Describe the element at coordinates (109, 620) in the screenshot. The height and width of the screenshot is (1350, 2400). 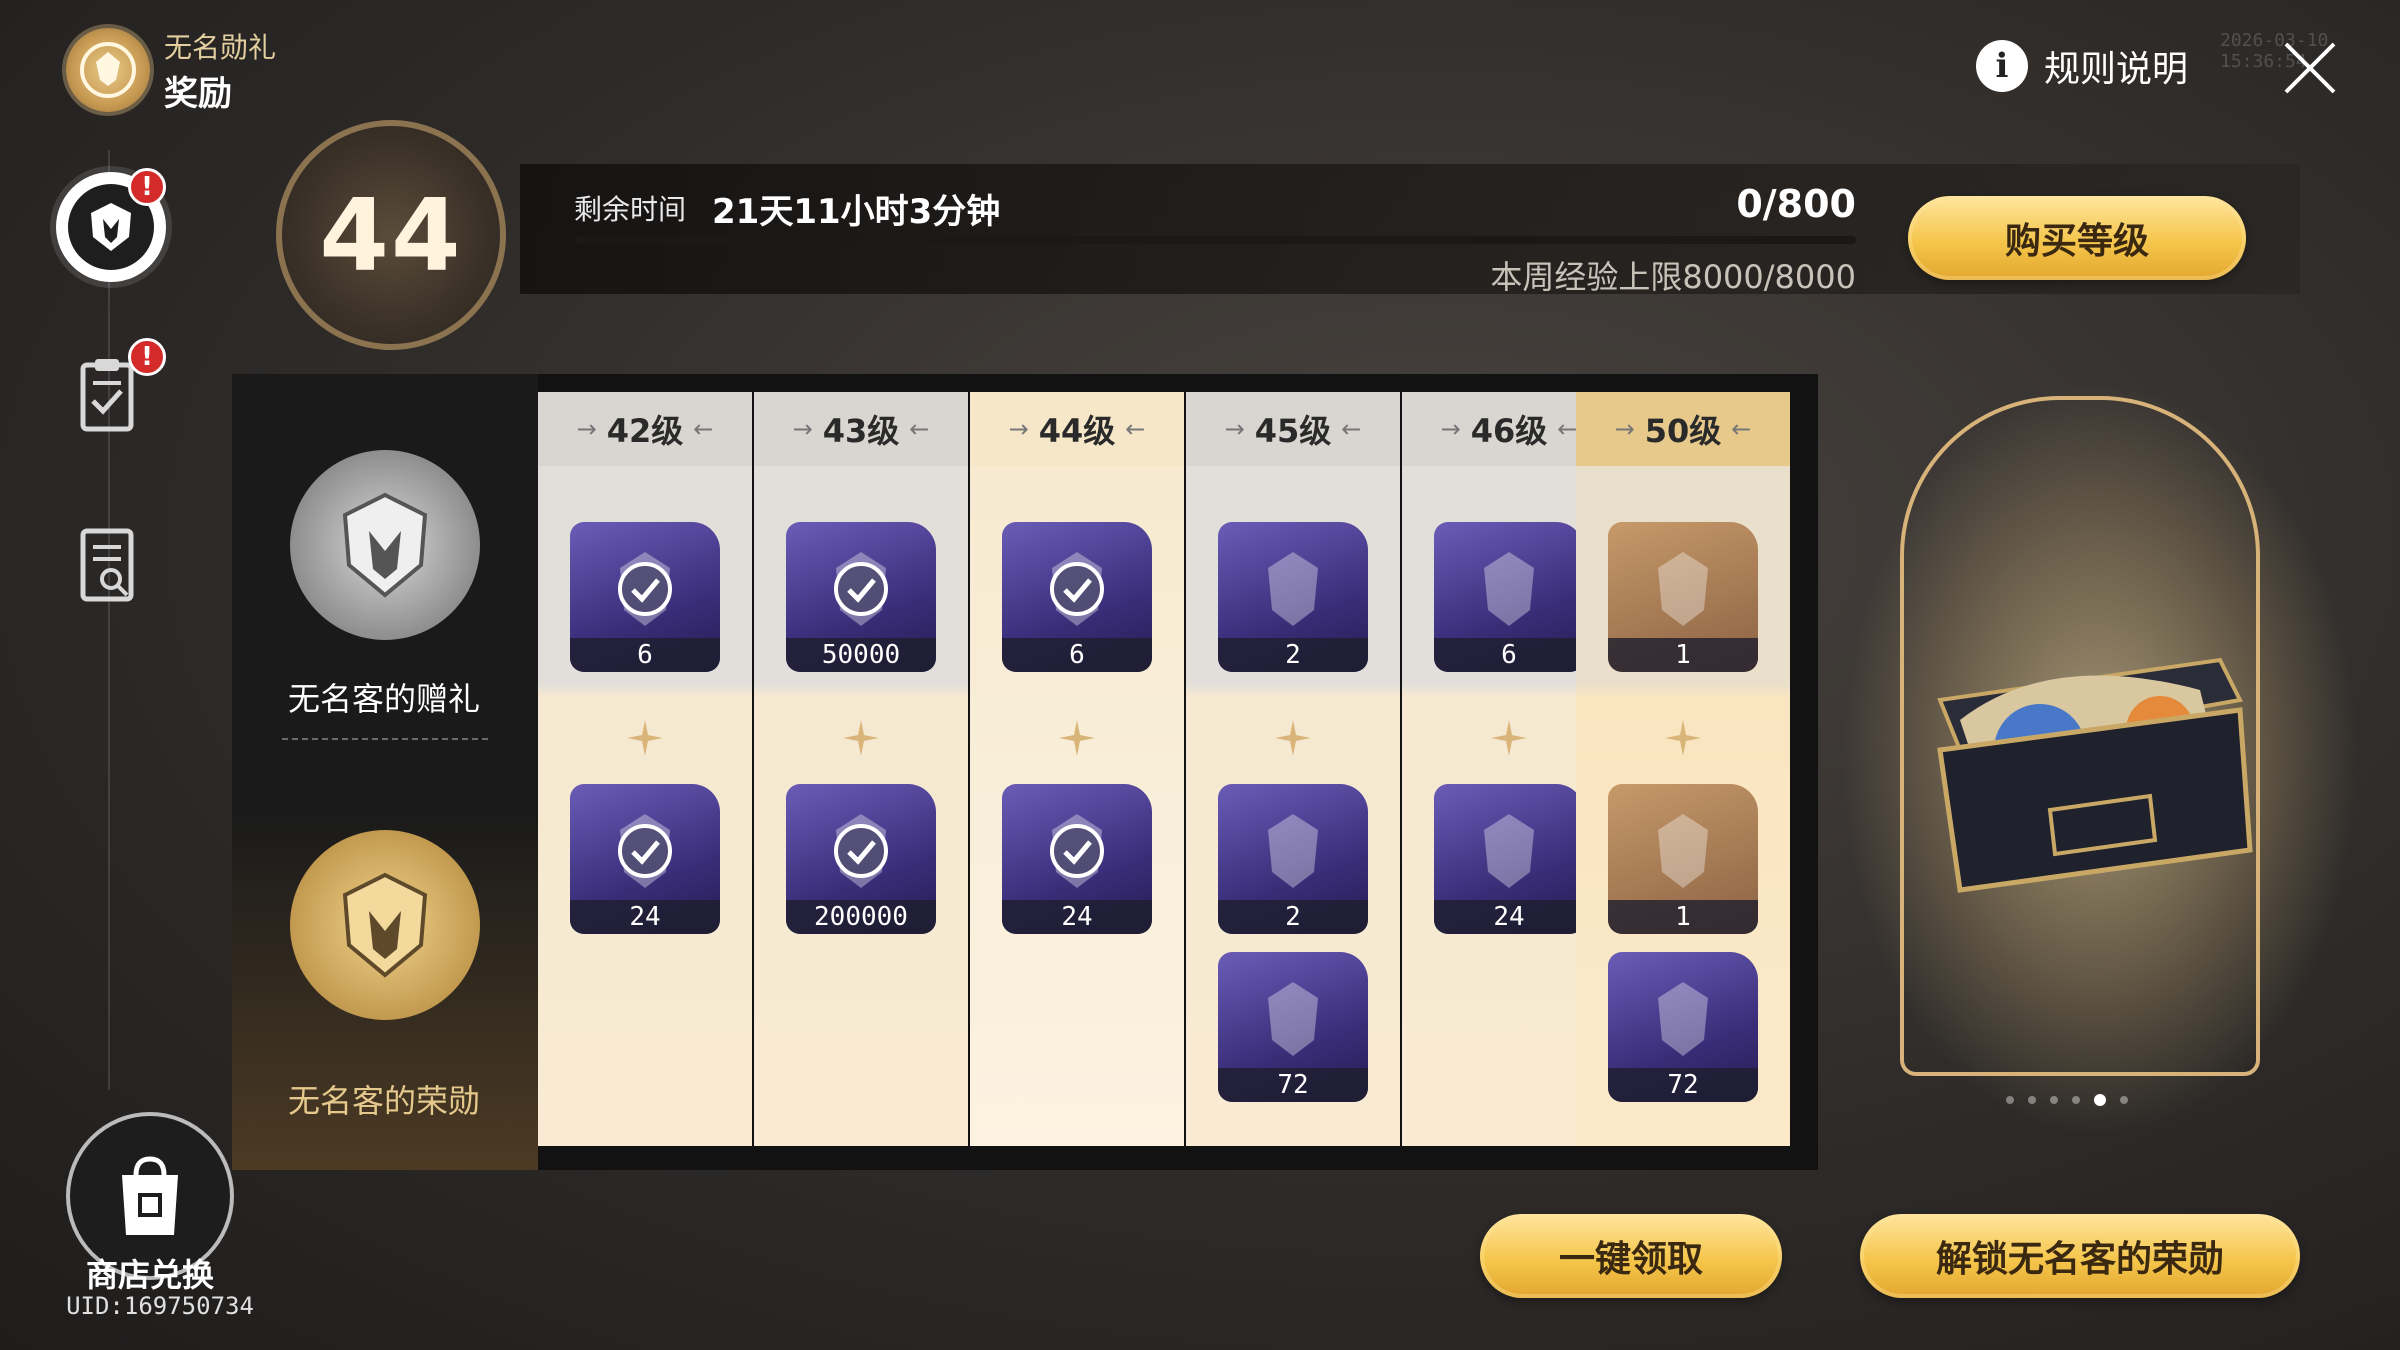
I see `sidebar-rail` at that location.